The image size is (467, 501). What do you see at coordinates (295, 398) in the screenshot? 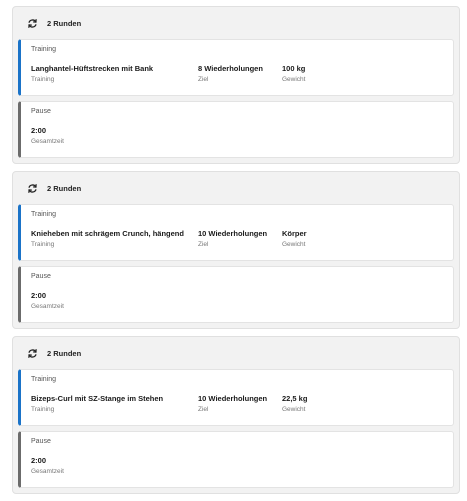
I see `weight-value: 22,5 kg` at bounding box center [295, 398].